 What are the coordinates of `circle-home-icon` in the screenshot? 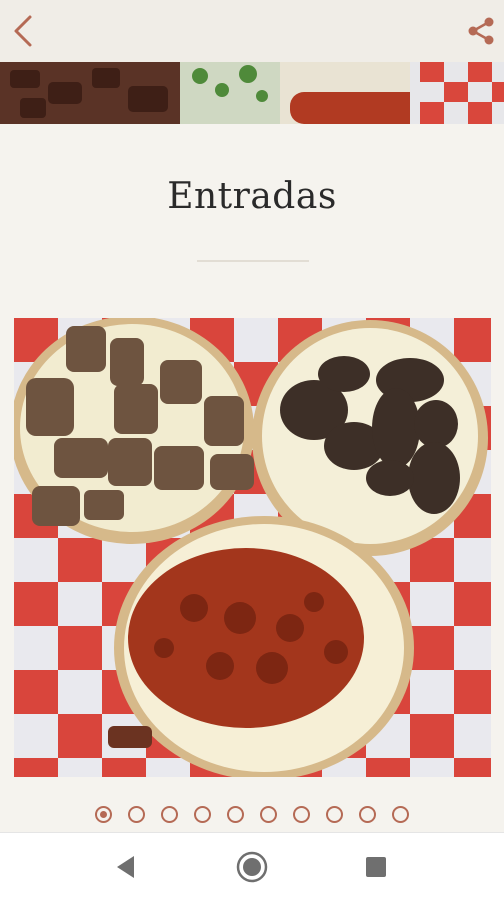 It's located at (252, 867).